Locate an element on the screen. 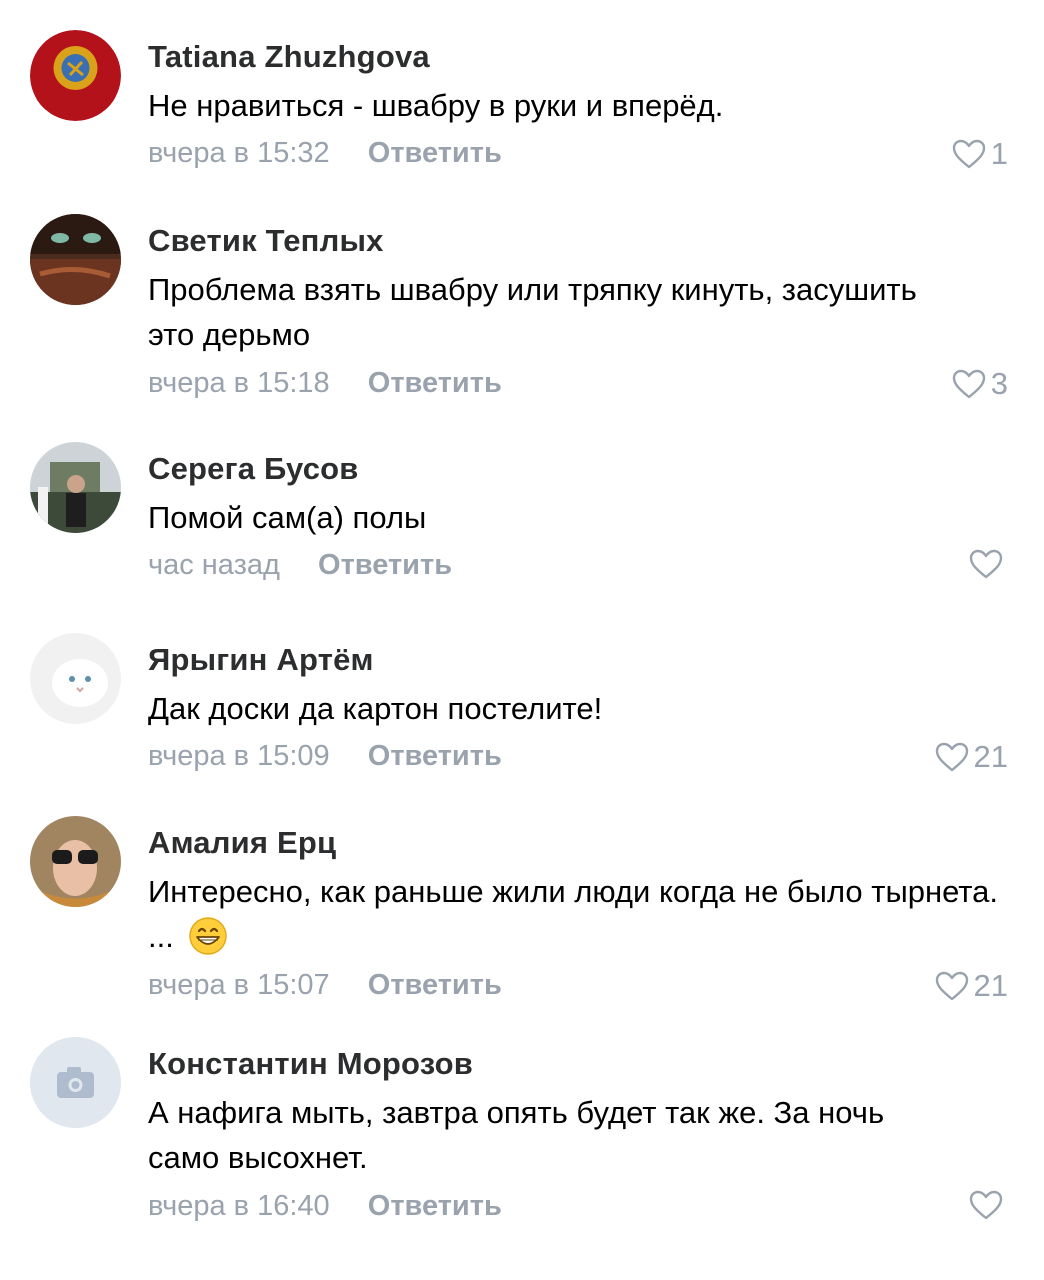  comment-author: Константин Морозов is located at coordinates (310, 1064).